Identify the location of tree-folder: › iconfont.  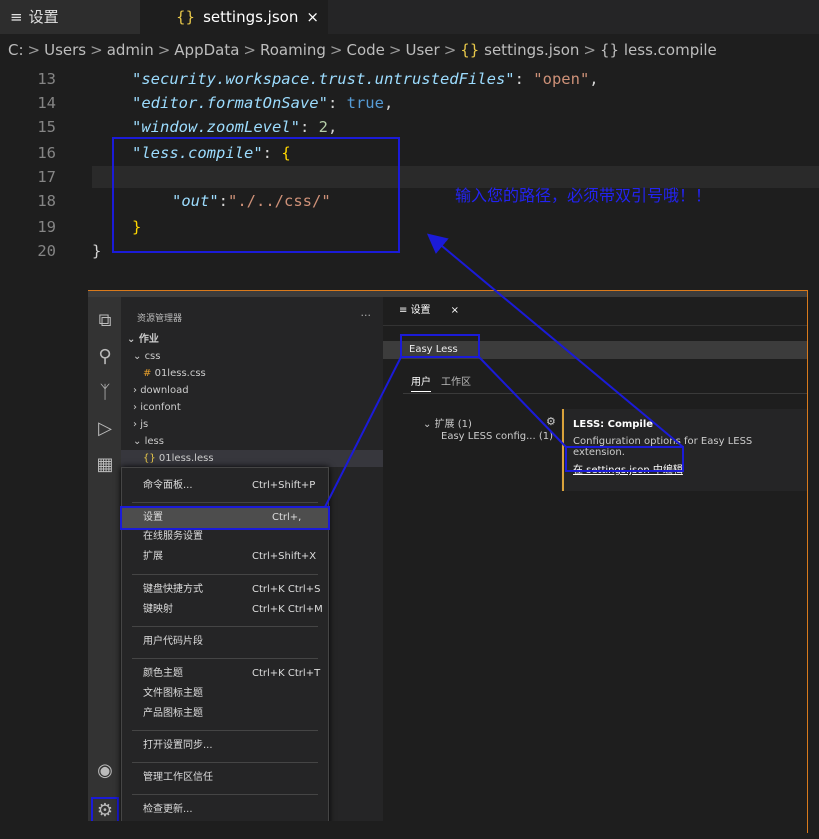
(157, 407).